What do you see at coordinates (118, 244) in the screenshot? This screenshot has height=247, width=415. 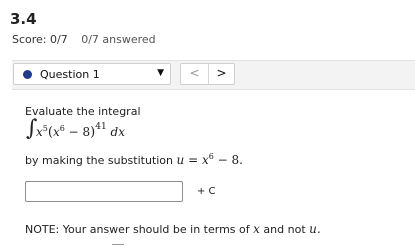 I see `divider` at bounding box center [118, 244].